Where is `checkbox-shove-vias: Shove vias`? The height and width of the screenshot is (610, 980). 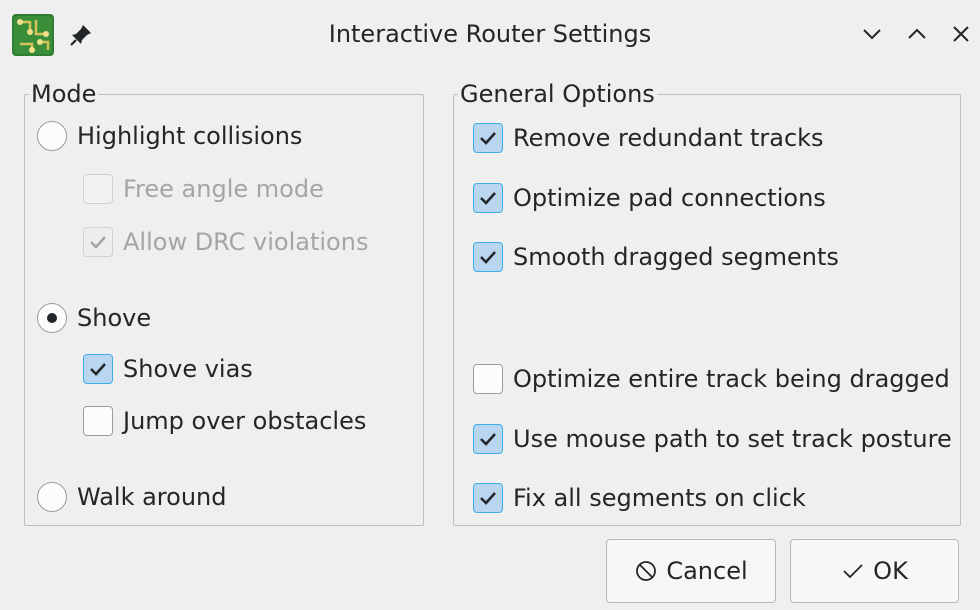 checkbox-shove-vias: Shove vias is located at coordinates (168, 369).